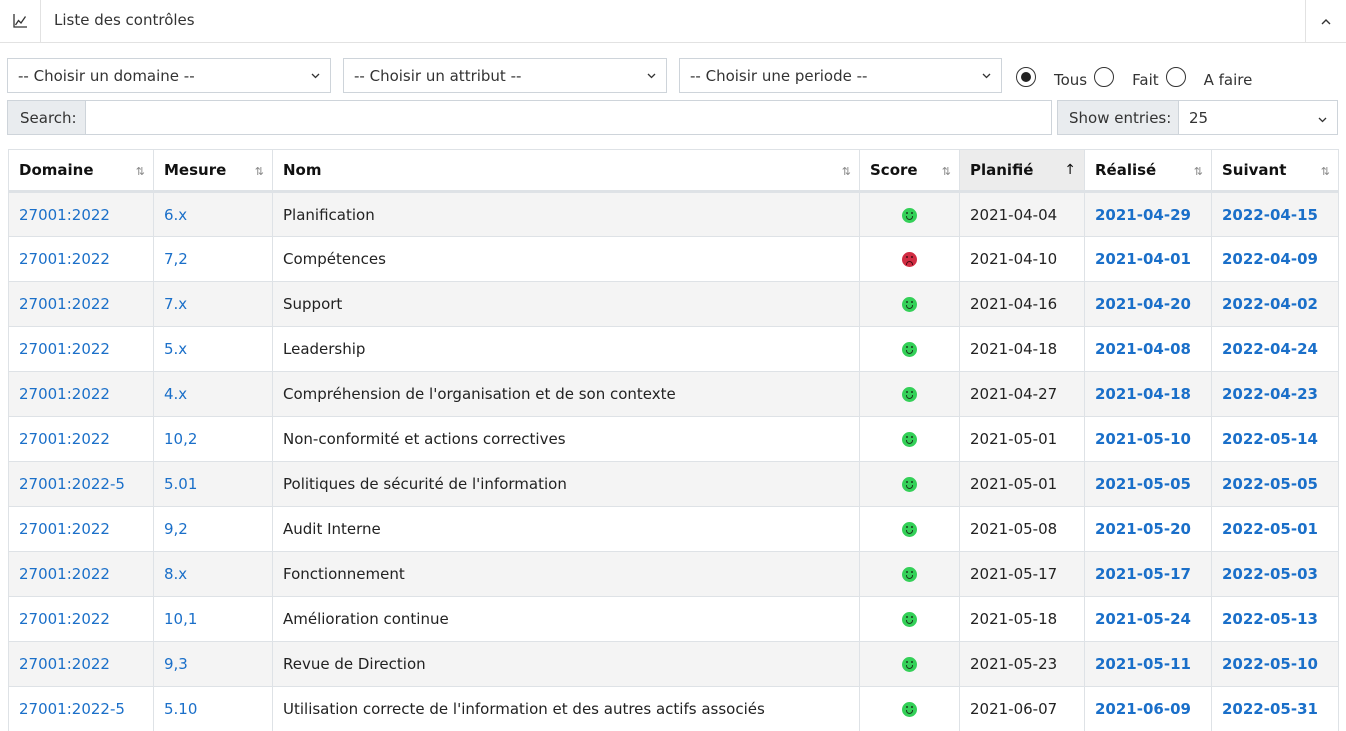 This screenshot has height=731, width=1346. What do you see at coordinates (213, 574) in the screenshot?
I see `cell-mesure: 8.x` at bounding box center [213, 574].